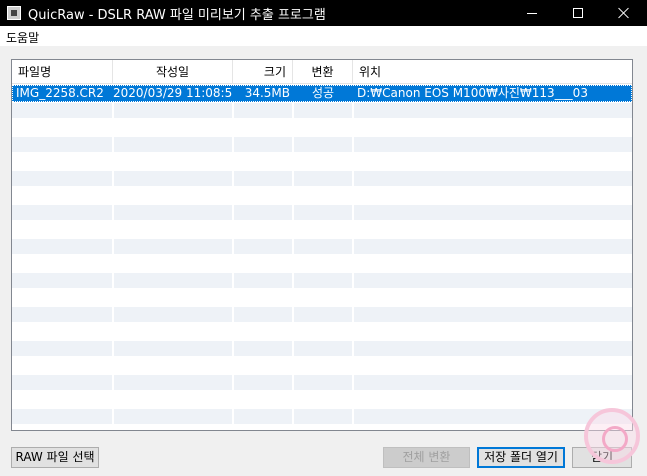  What do you see at coordinates (612, 436) in the screenshot?
I see `cursor-highlight-icon` at bounding box center [612, 436].